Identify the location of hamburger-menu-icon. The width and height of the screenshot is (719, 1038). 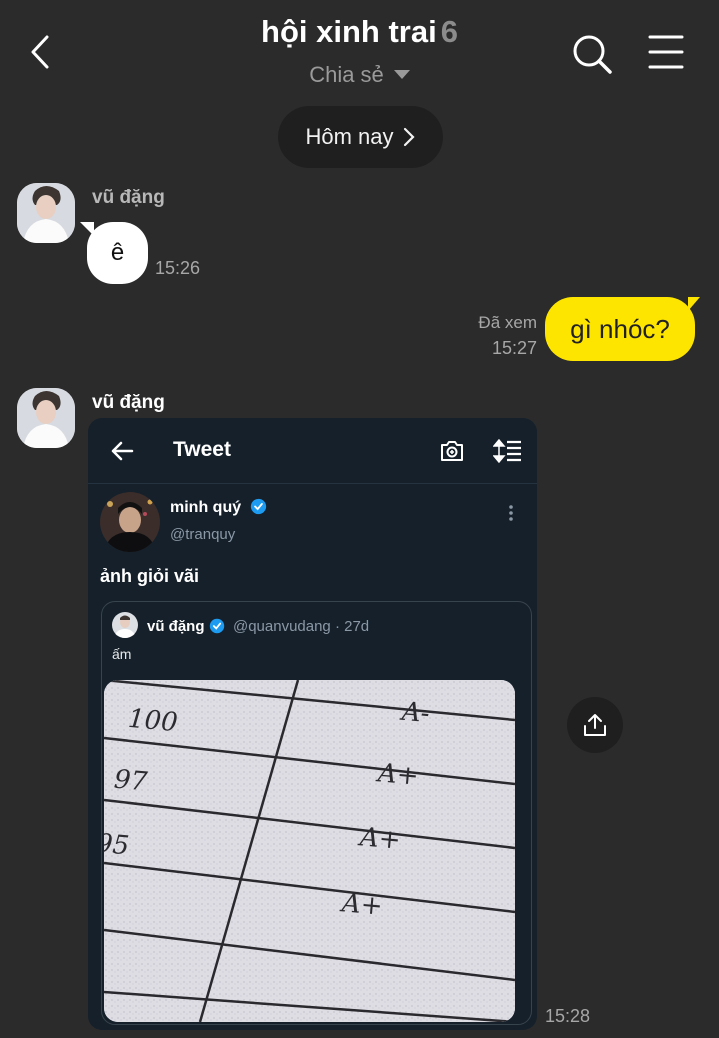
(666, 52).